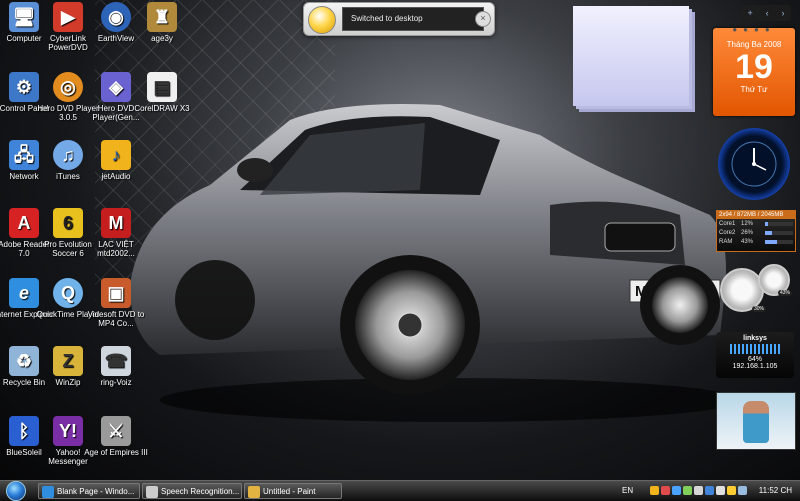 This screenshot has width=800, height=501. What do you see at coordinates (68, 223) in the screenshot?
I see `pes6-icon: 6` at bounding box center [68, 223].